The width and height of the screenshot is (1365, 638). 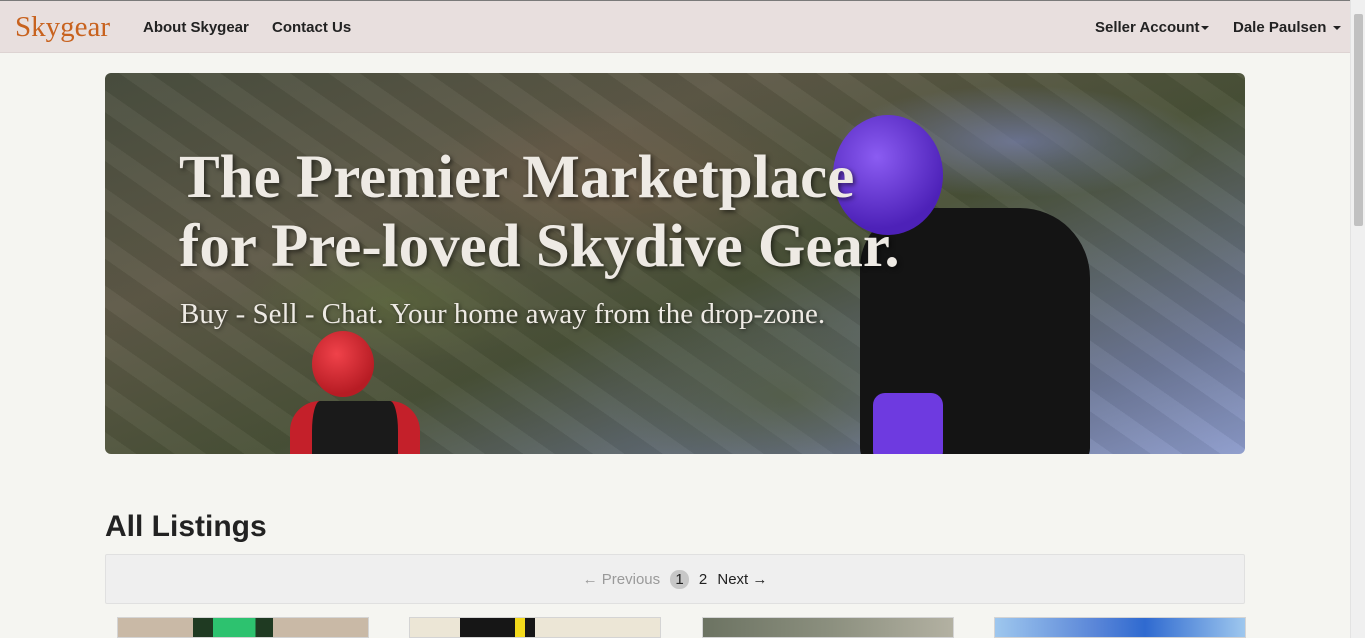 I want to click on seller-account-label: Seller Account, so click(x=1147, y=27).